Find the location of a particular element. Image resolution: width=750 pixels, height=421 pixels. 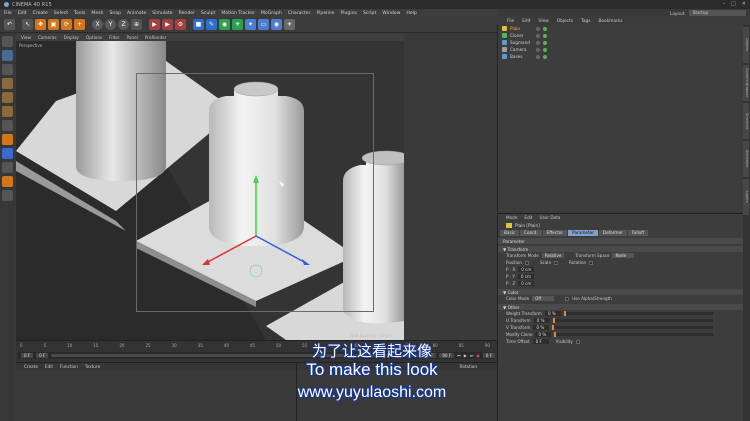

model-mode-icon is located at coordinates (7, 55).